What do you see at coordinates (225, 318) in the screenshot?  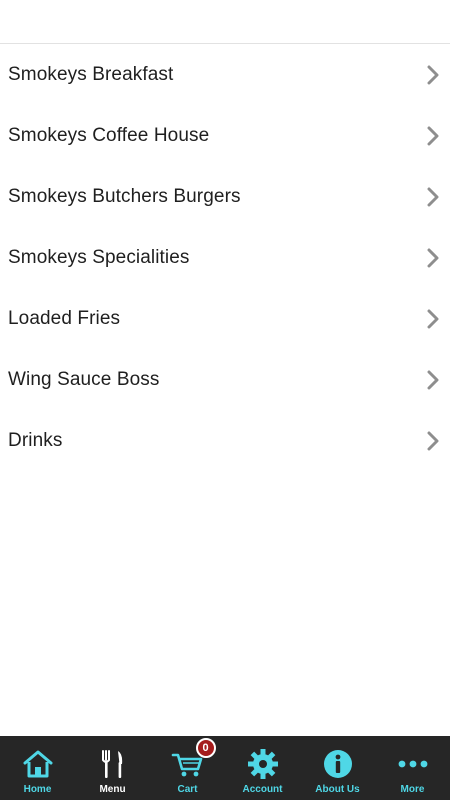 I see `category-item-loaded-fries: Loaded Fries` at bounding box center [225, 318].